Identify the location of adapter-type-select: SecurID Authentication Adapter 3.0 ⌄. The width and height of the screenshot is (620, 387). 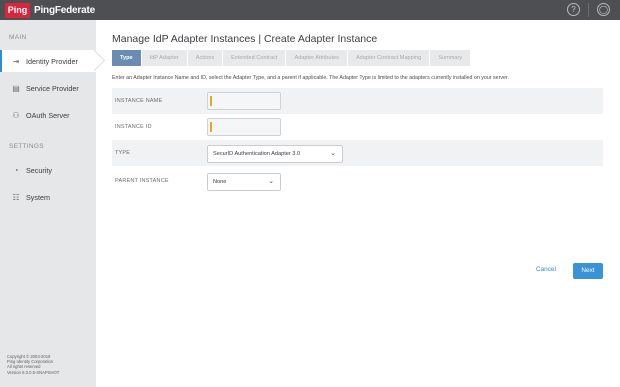
(275, 154).